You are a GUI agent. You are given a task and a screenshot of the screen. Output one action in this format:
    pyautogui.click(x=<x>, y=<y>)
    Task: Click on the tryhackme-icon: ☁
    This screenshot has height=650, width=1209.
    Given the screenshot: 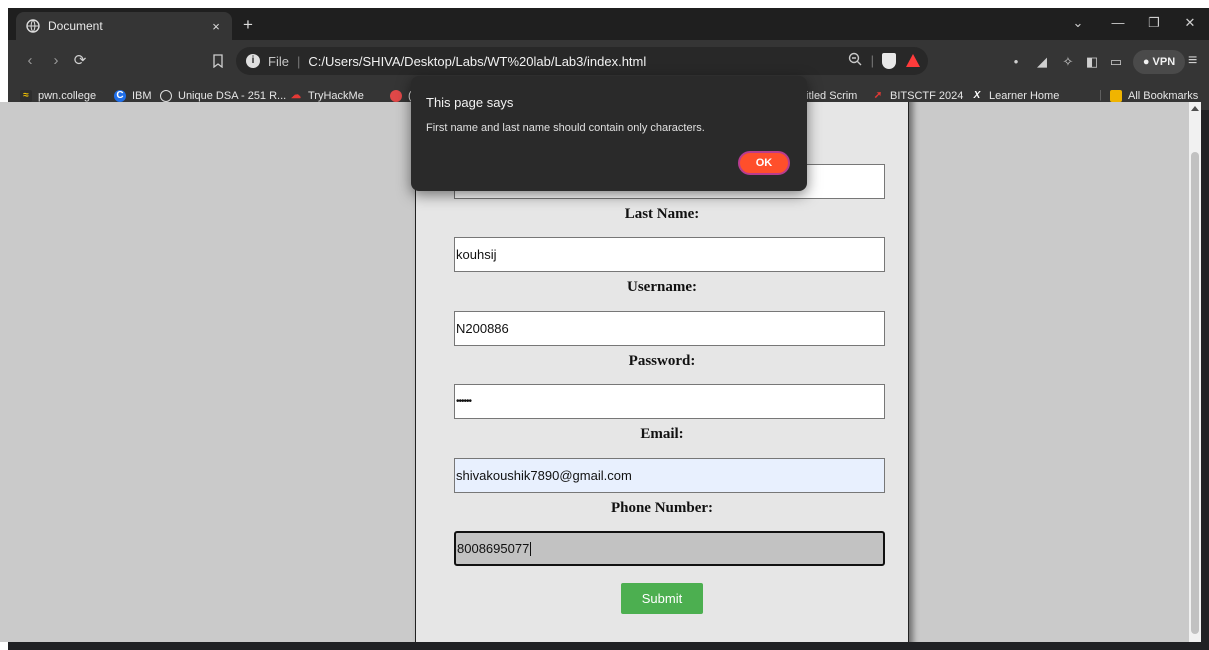 What is the action you would take?
    pyautogui.click(x=296, y=95)
    